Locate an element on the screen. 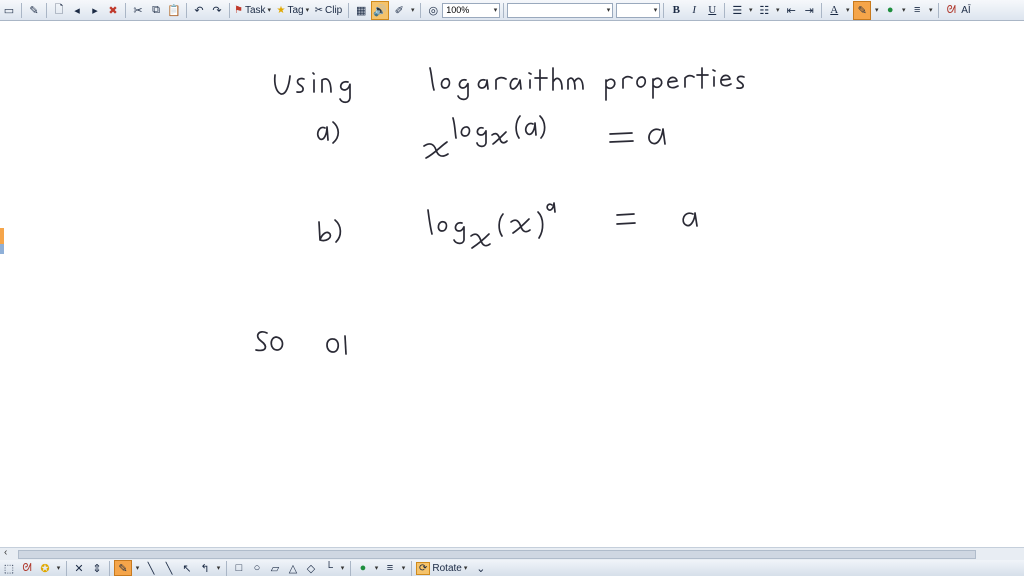 The height and width of the screenshot is (576, 1024). task-button: ⚑ Task ▾ is located at coordinates (254, 10).